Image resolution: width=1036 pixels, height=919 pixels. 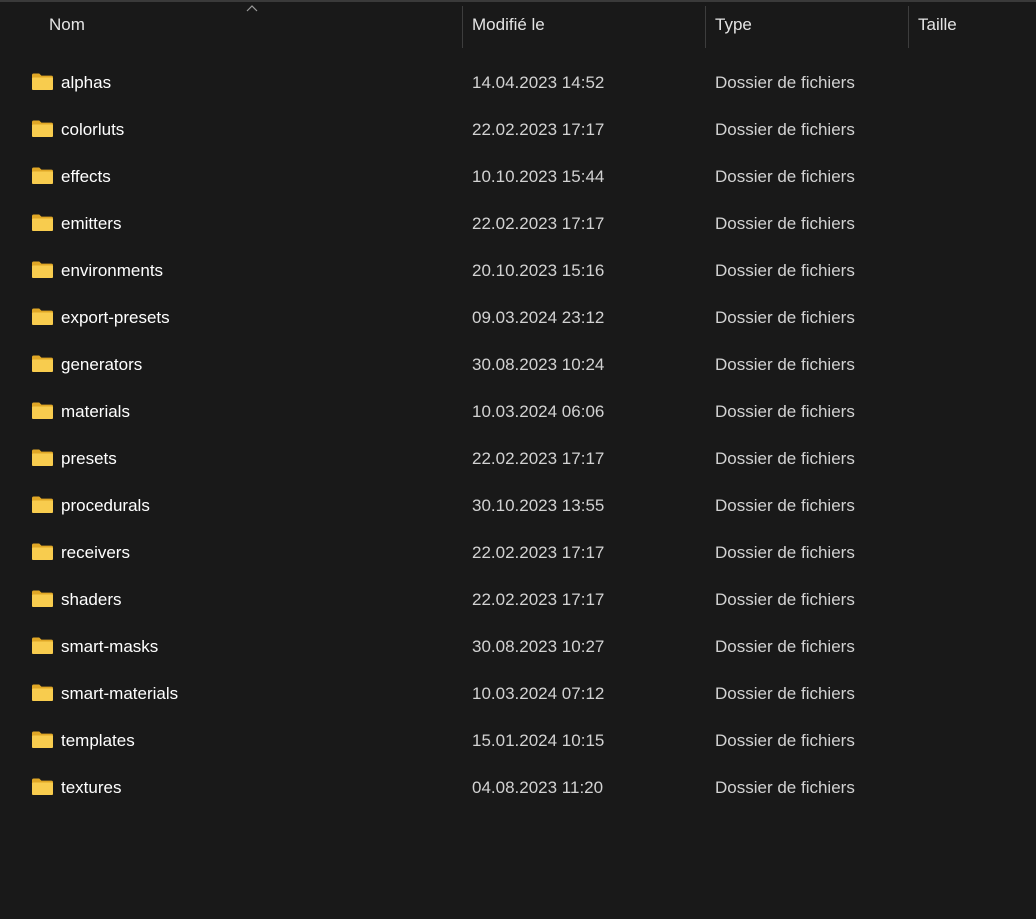 I want to click on file-name: materials, so click(x=95, y=411).